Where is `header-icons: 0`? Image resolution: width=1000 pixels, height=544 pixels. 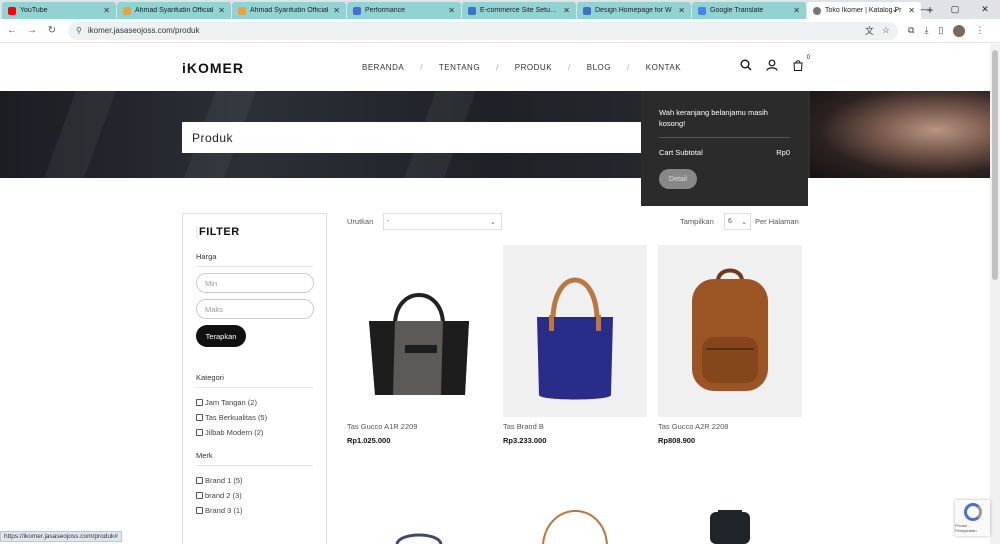
header-icons: 0 is located at coordinates (775, 64).